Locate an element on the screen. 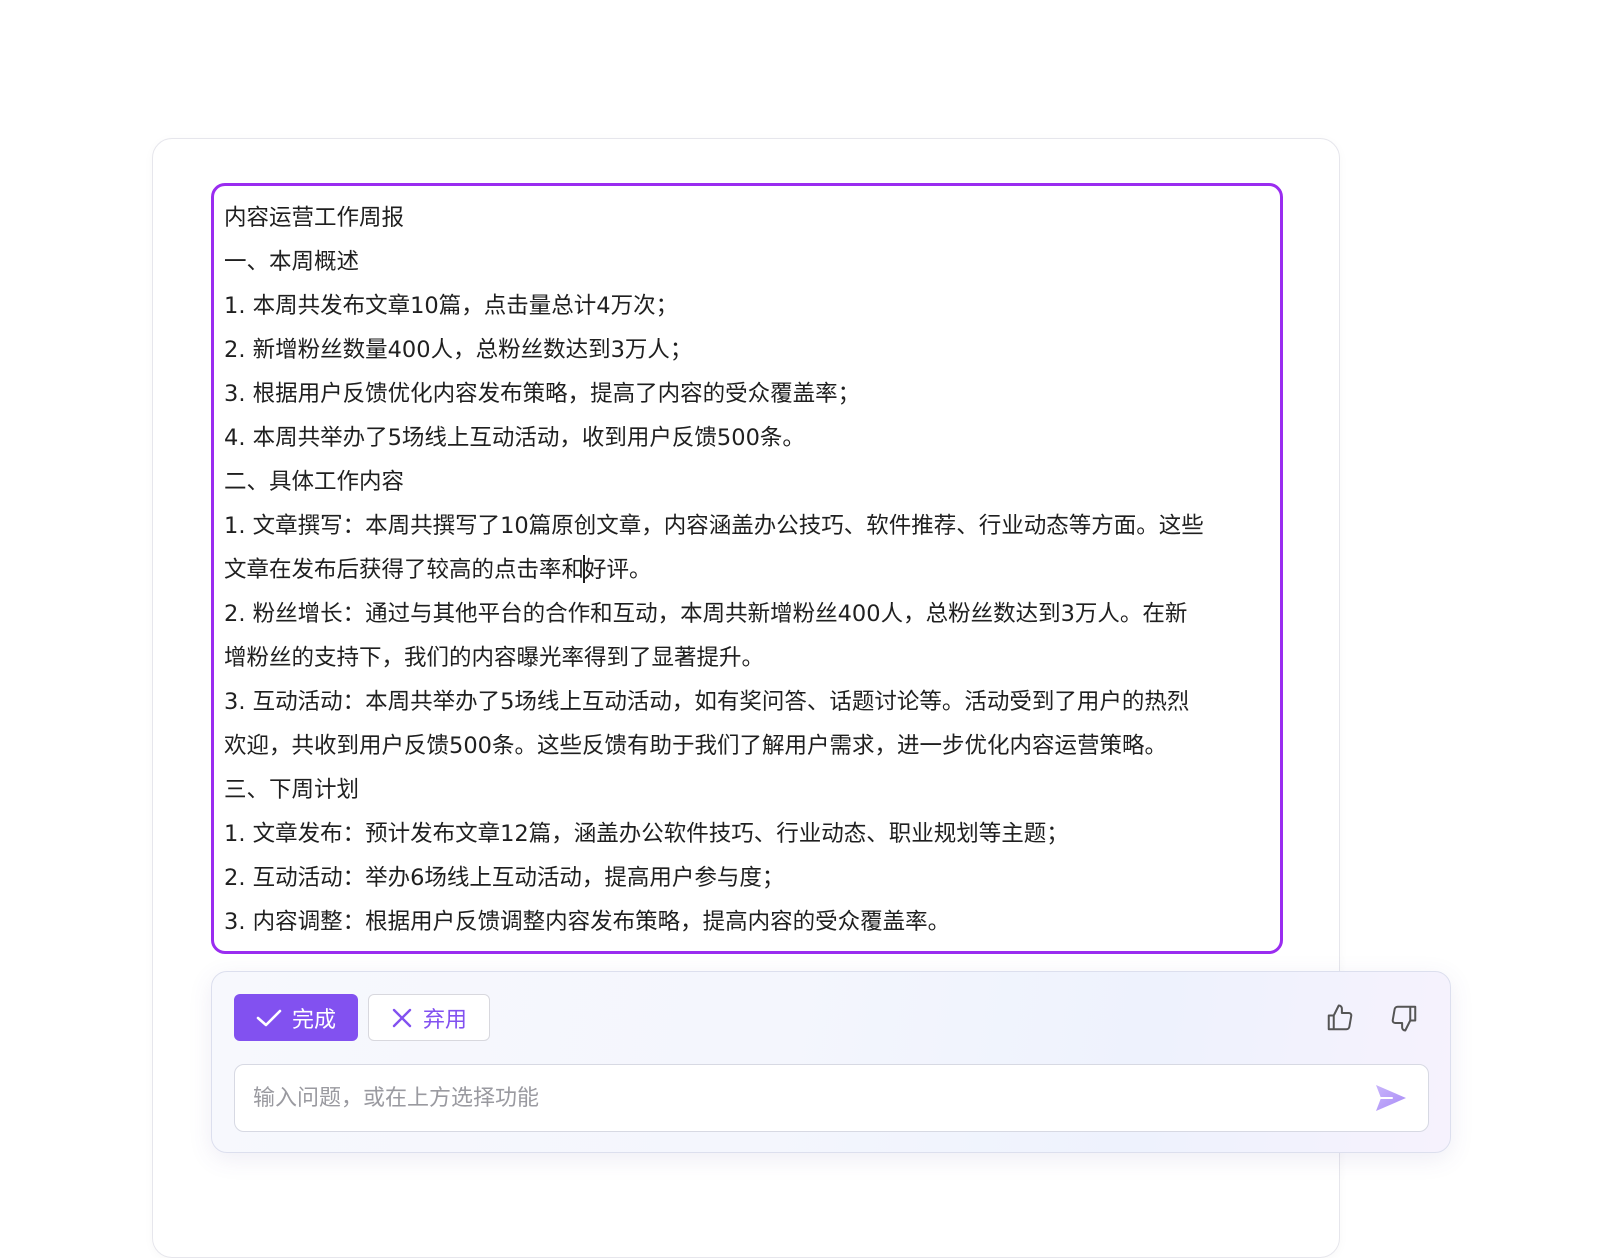 The image size is (1600, 1258). done-button: 完成 is located at coordinates (296, 1017).